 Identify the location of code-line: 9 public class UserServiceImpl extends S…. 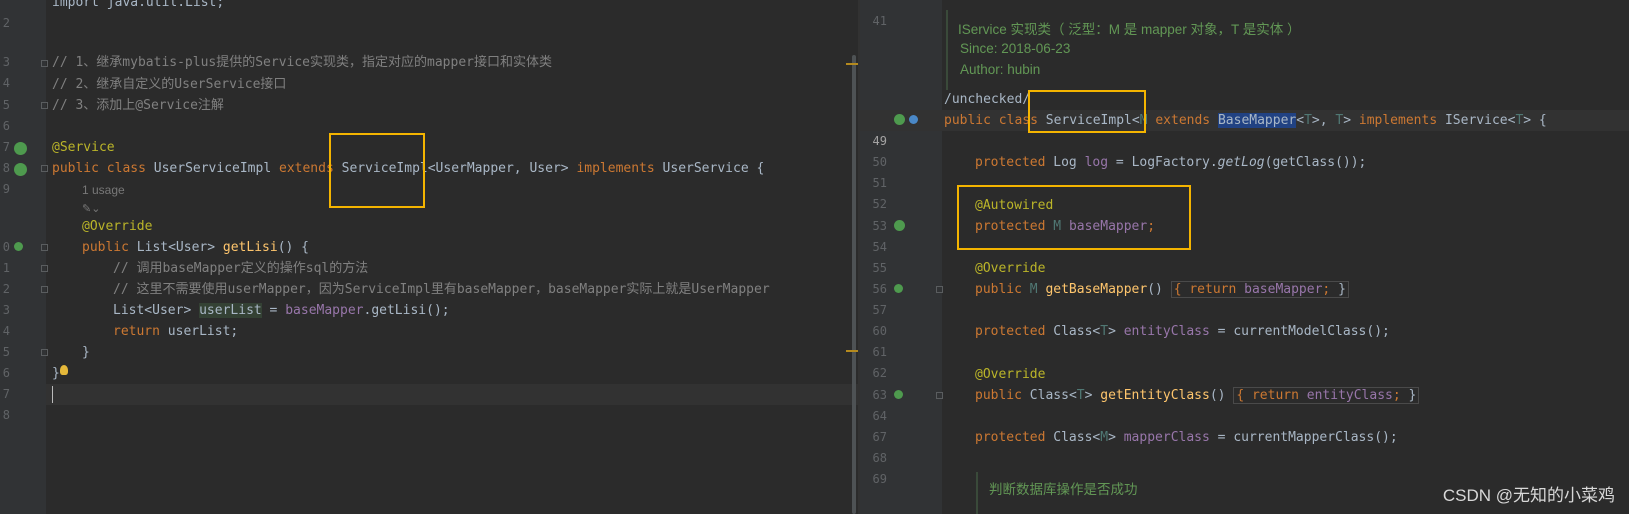
(429, 177).